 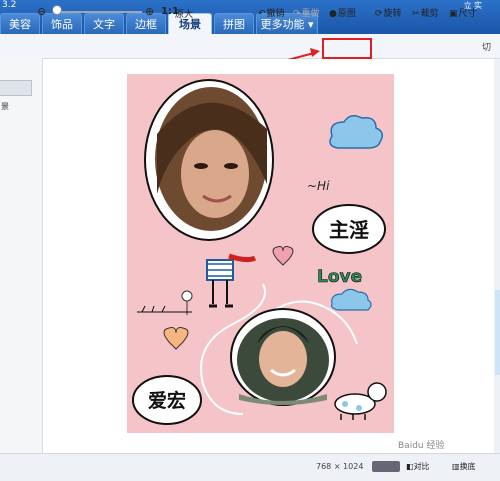 What do you see at coordinates (410, 466) in the screenshot?
I see `compare-icon: ◧` at bounding box center [410, 466].